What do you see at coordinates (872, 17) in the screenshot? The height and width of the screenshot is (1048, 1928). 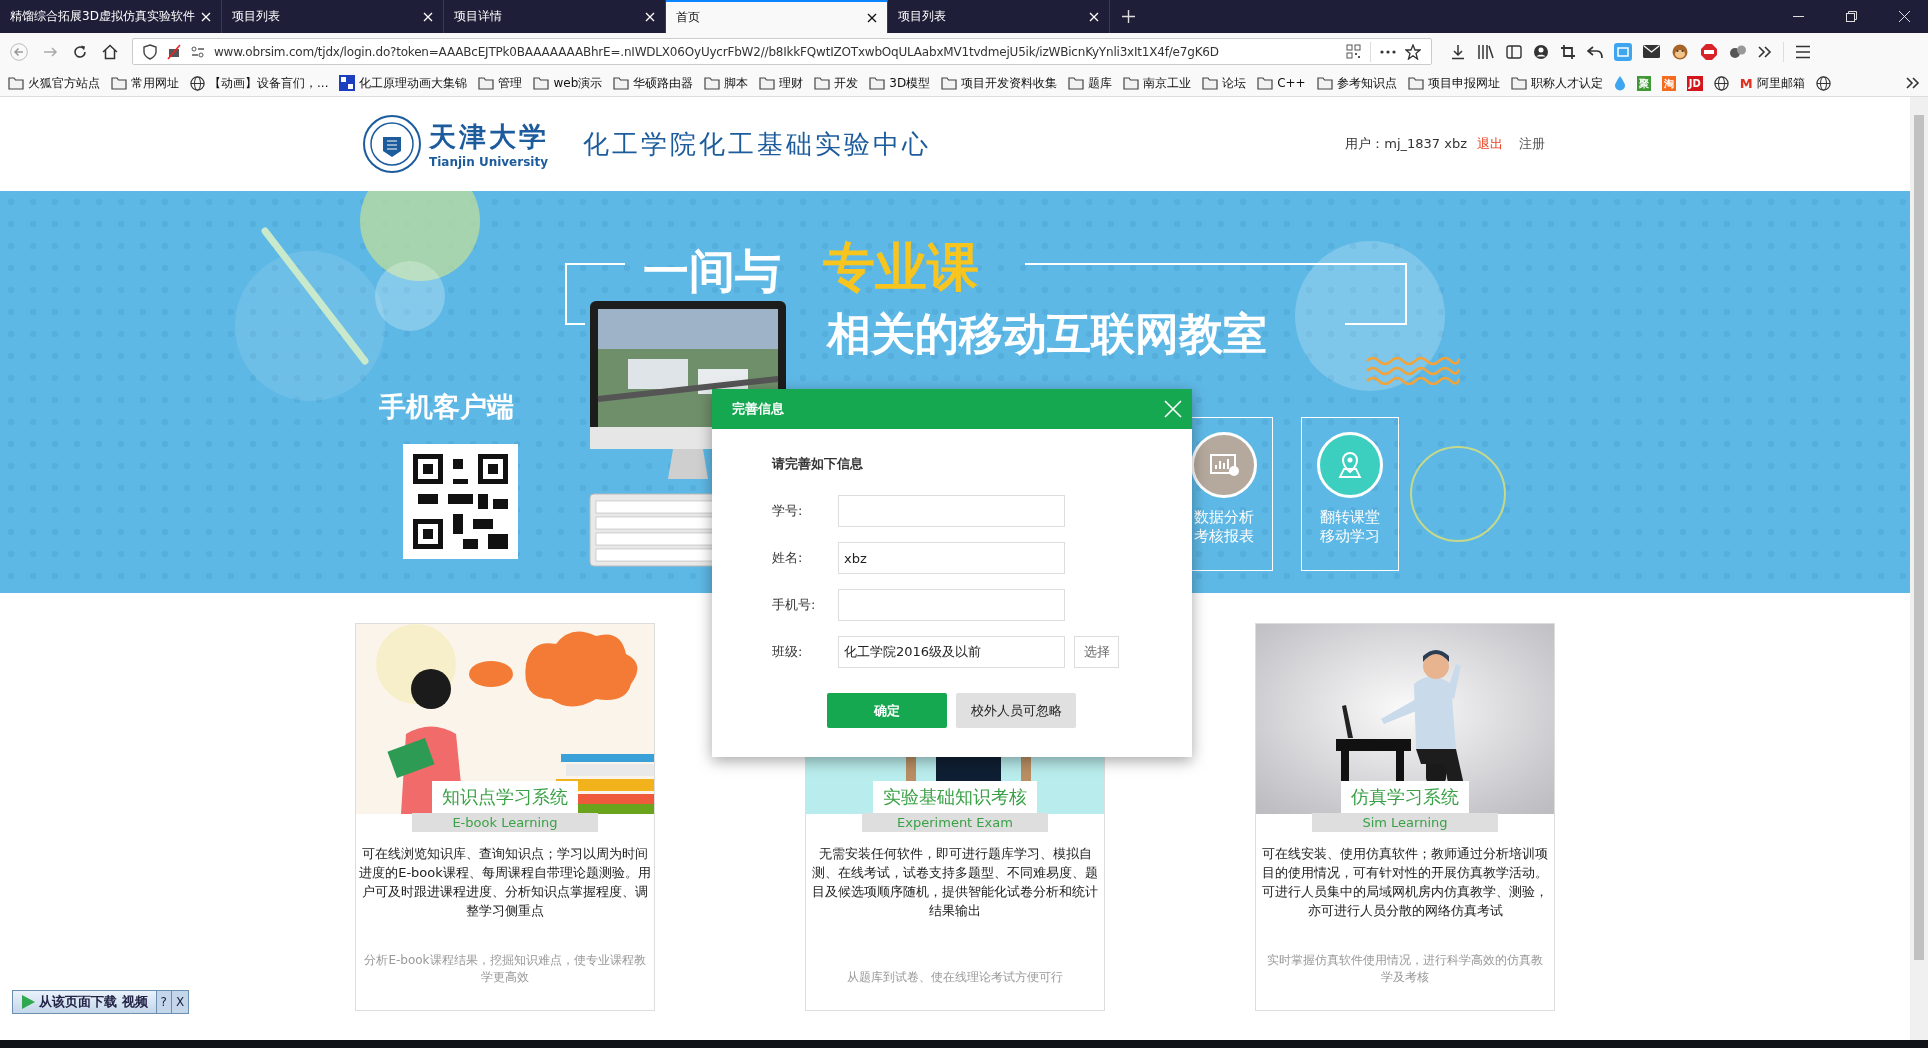 I see `close-icon` at bounding box center [872, 17].